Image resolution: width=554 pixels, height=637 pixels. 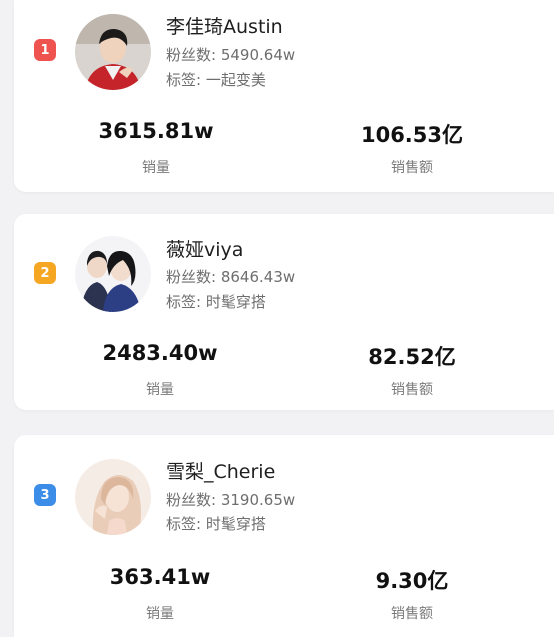 What do you see at coordinates (45, 50) in the screenshot?
I see `rank-badge-1: 1` at bounding box center [45, 50].